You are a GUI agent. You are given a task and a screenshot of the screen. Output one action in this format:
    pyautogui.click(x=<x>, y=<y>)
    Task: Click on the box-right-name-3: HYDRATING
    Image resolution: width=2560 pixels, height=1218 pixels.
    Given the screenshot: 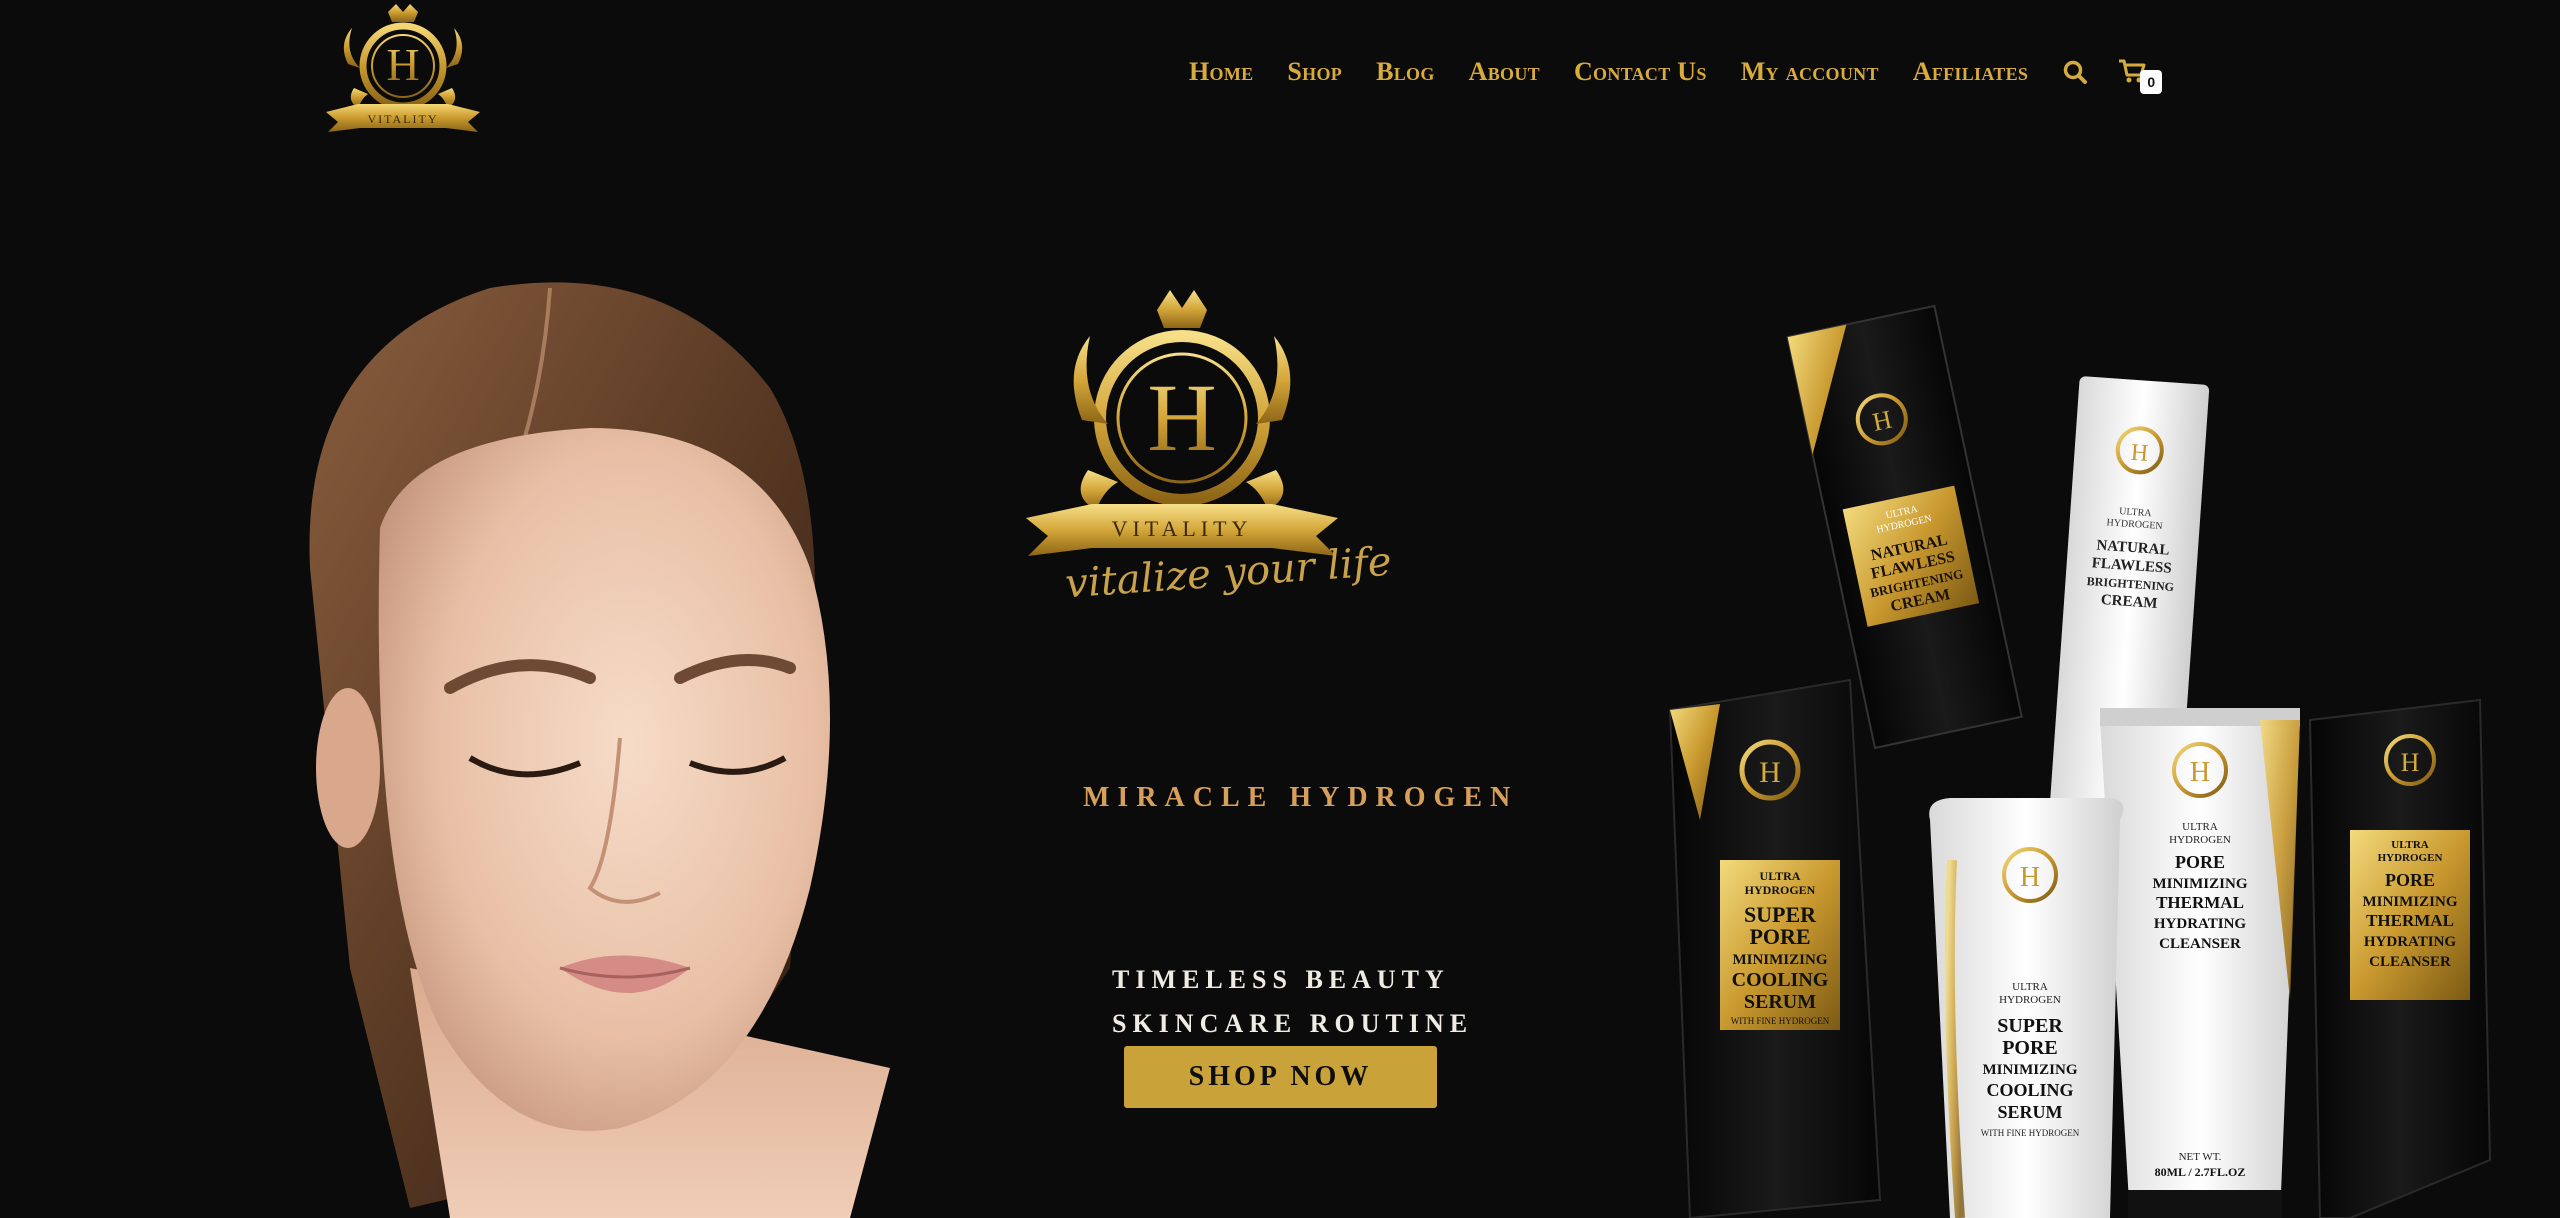 What is the action you would take?
    pyautogui.click(x=2410, y=942)
    